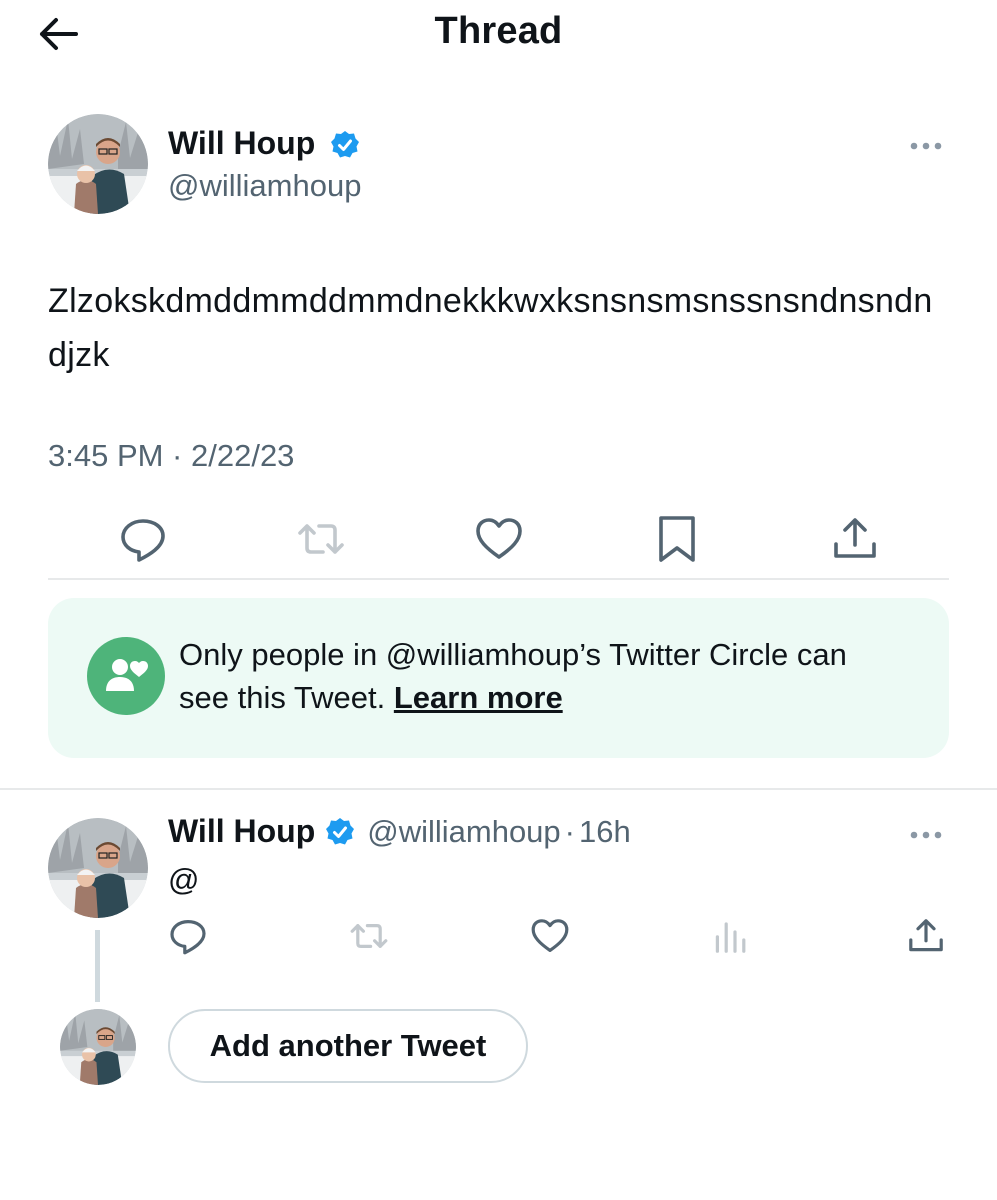  I want to click on divider, so click(498, 579).